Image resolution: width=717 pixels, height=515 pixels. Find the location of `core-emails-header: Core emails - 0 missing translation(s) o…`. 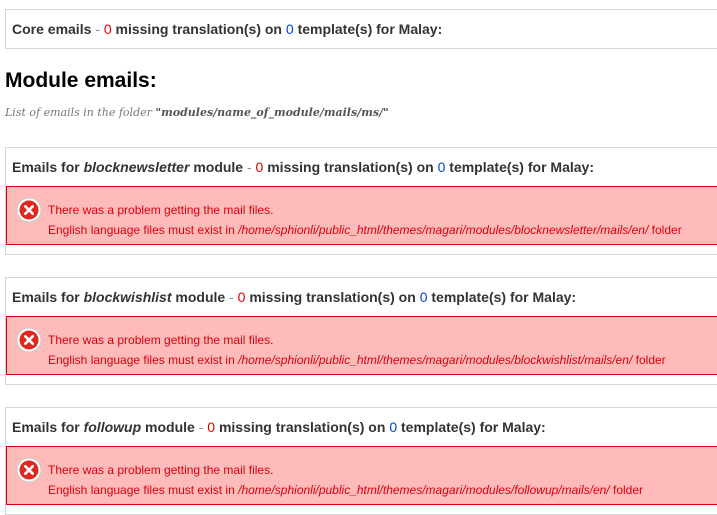

core-emails-header: Core emails - 0 missing translation(s) o… is located at coordinates (361, 29).